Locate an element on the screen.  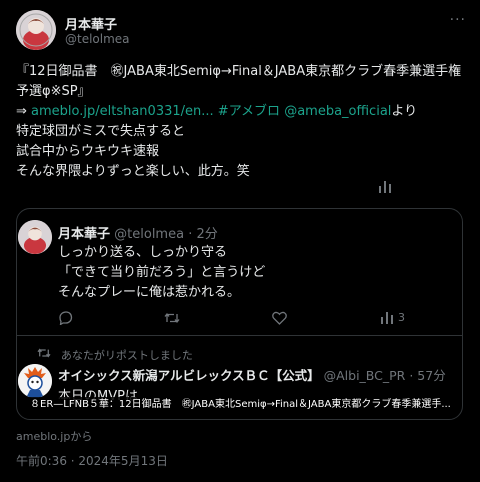
link-tail-text: より is located at coordinates (404, 111).